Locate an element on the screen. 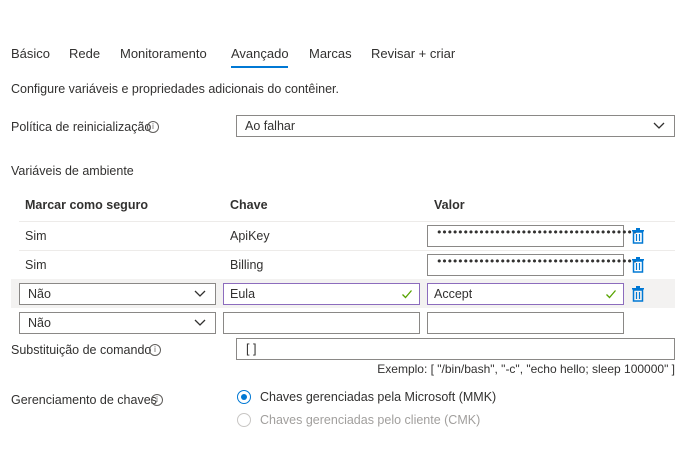  active-tab-indicator is located at coordinates (259, 67).